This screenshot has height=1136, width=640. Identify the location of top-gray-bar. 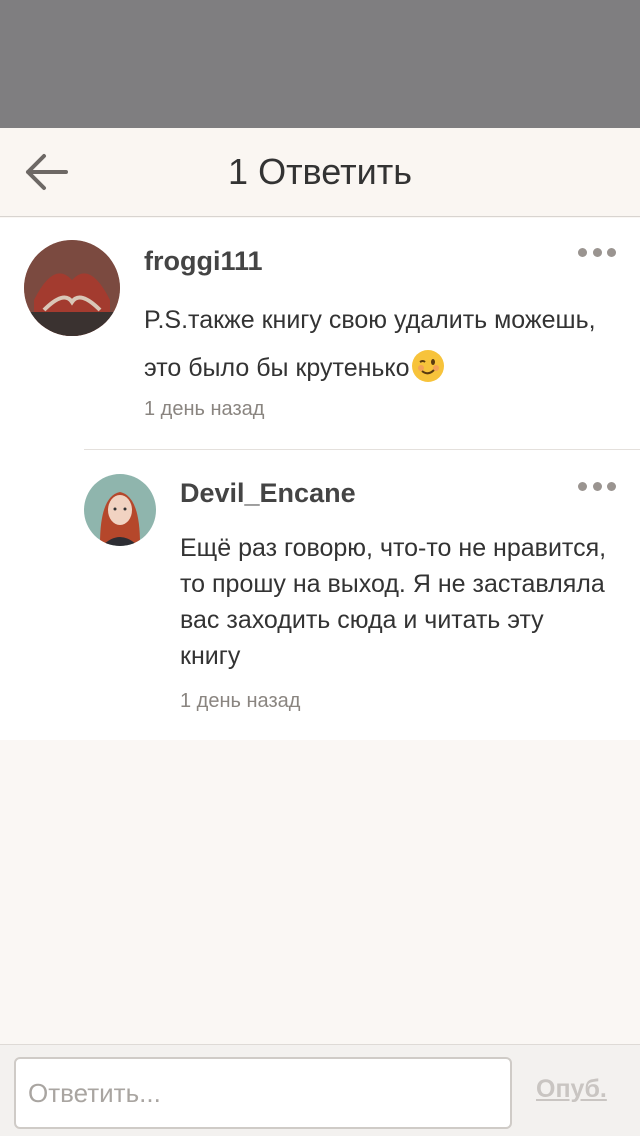
(320, 64).